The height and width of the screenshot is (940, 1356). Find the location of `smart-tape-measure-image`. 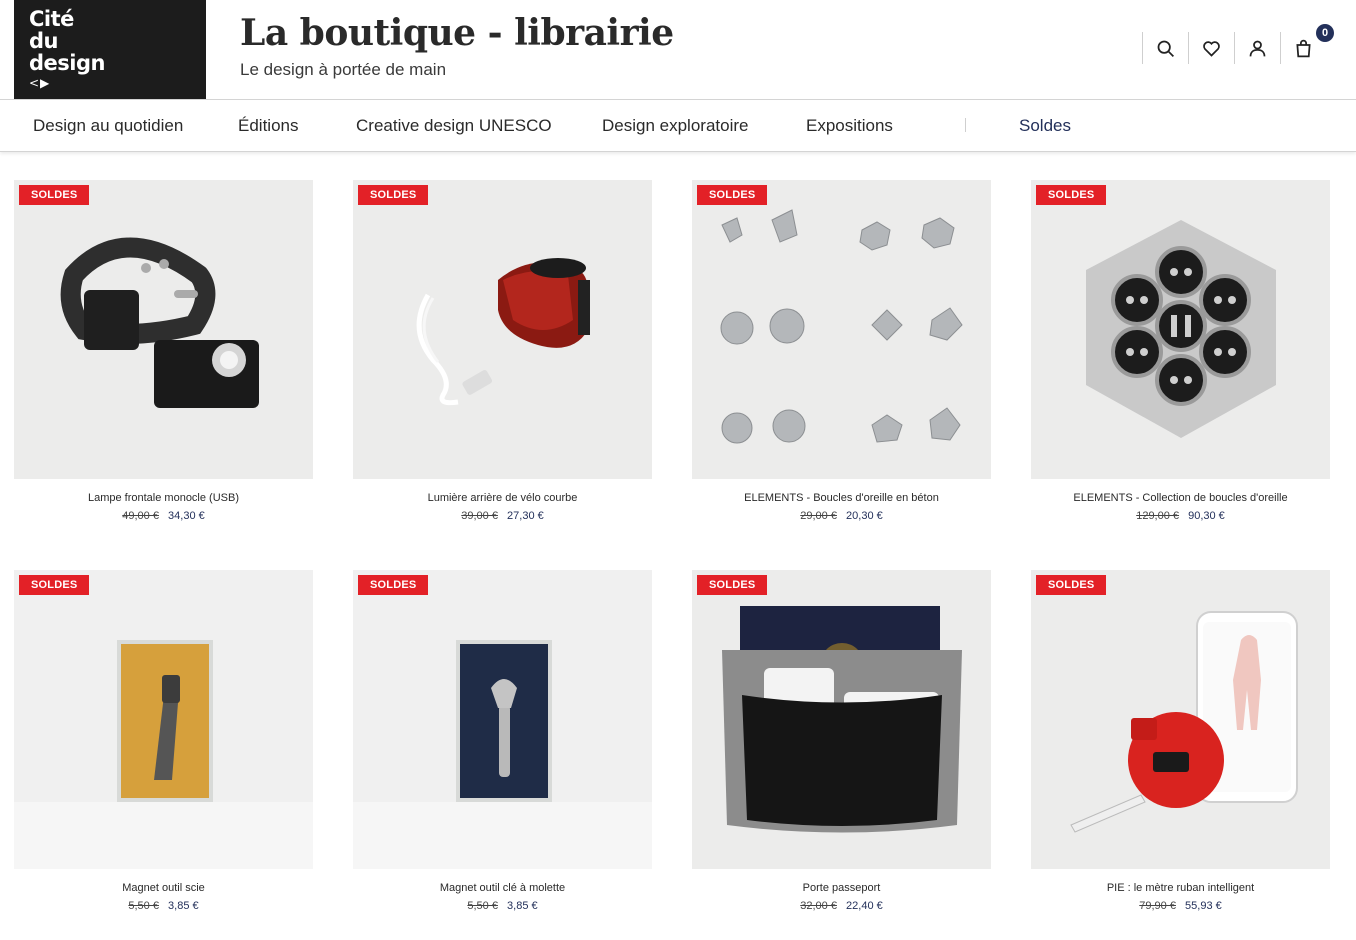

smart-tape-measure-image is located at coordinates (1184, 722).